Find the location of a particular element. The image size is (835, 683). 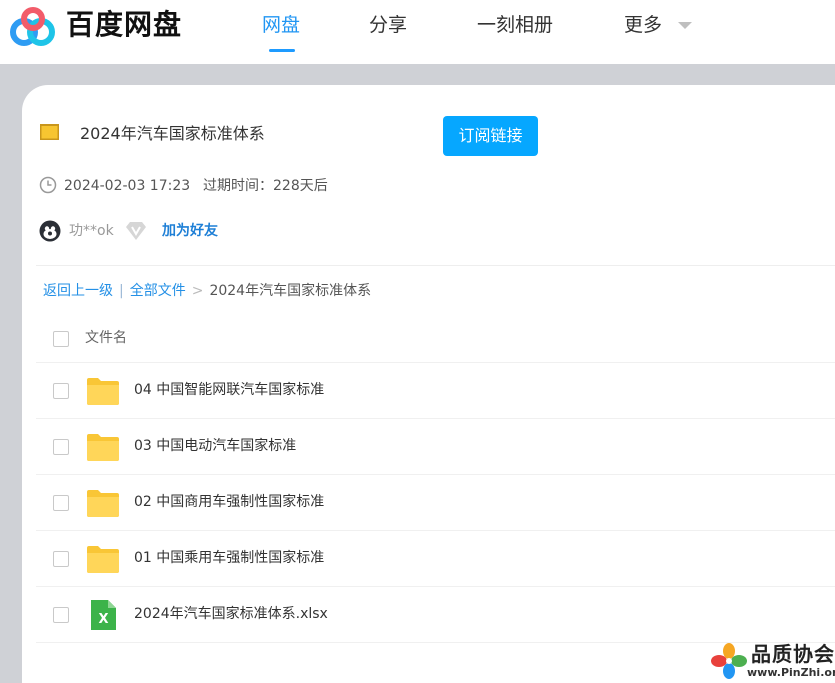

file-name: 2024年汽车国家标准体系.xlsx is located at coordinates (231, 614).